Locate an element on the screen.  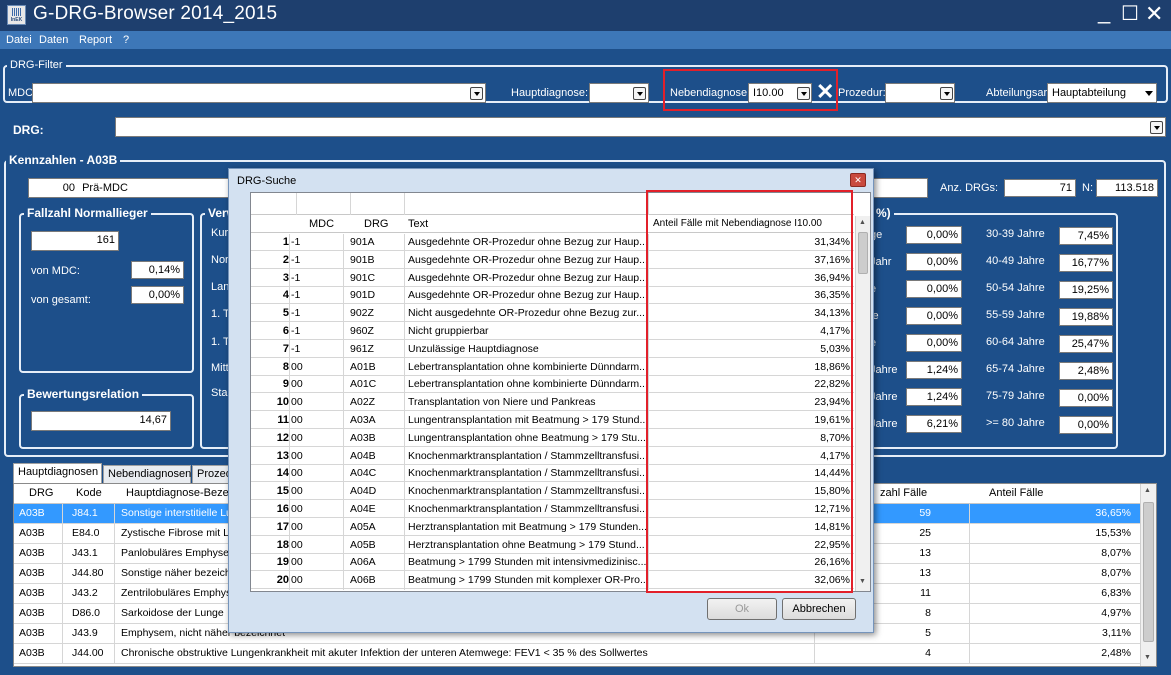
drg-filter-title: DRG-Filter is located at coordinates (36, 65).